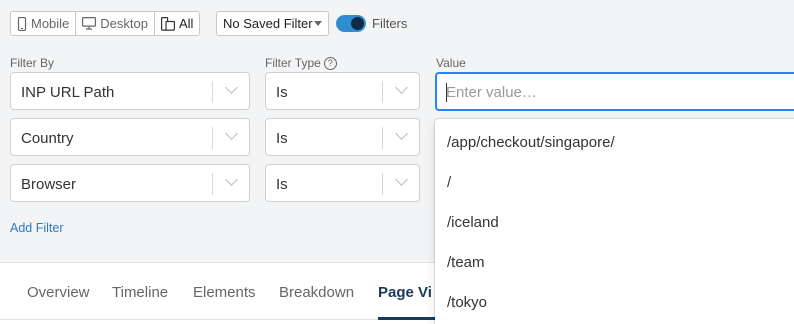  Describe the element at coordinates (168, 23) in the screenshot. I see `all-devices-icon` at that location.